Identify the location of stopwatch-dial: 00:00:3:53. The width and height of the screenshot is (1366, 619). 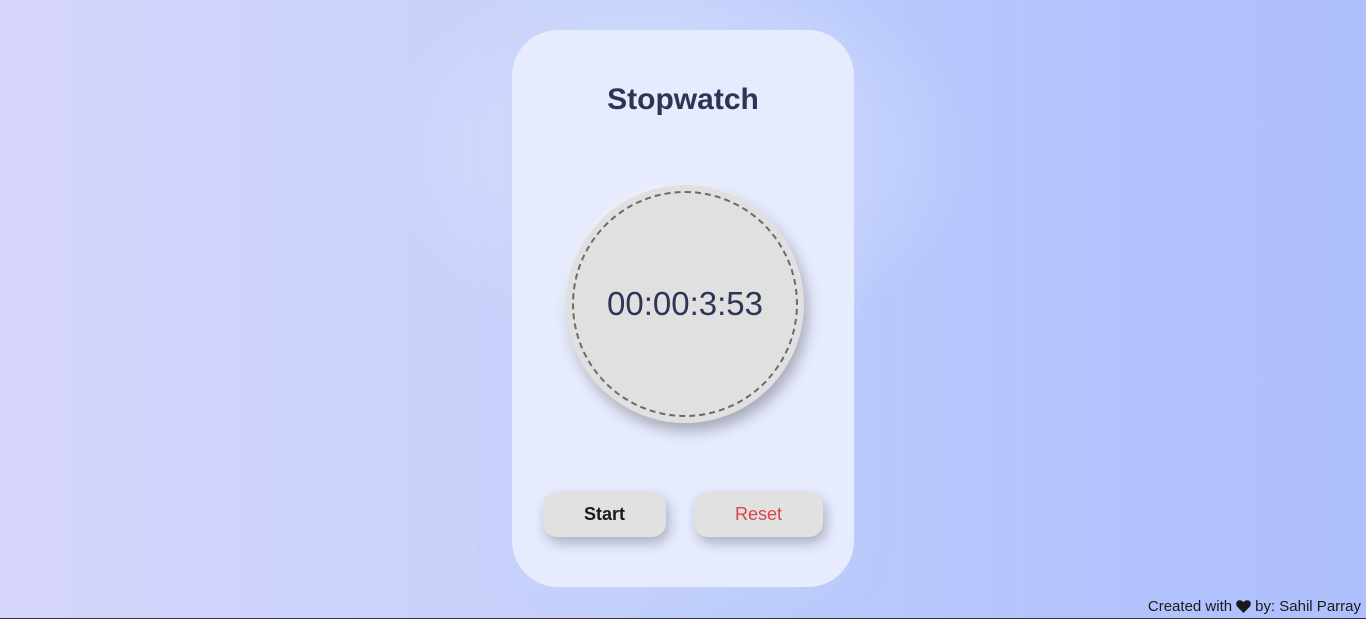
(685, 304).